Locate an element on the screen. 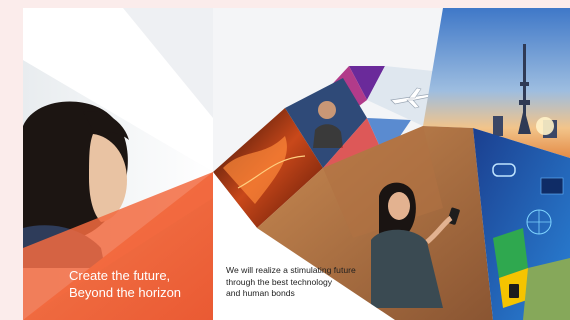 The height and width of the screenshot is (320, 570). mission-line-1: We will realize a stimulating future is located at coordinates (291, 270).